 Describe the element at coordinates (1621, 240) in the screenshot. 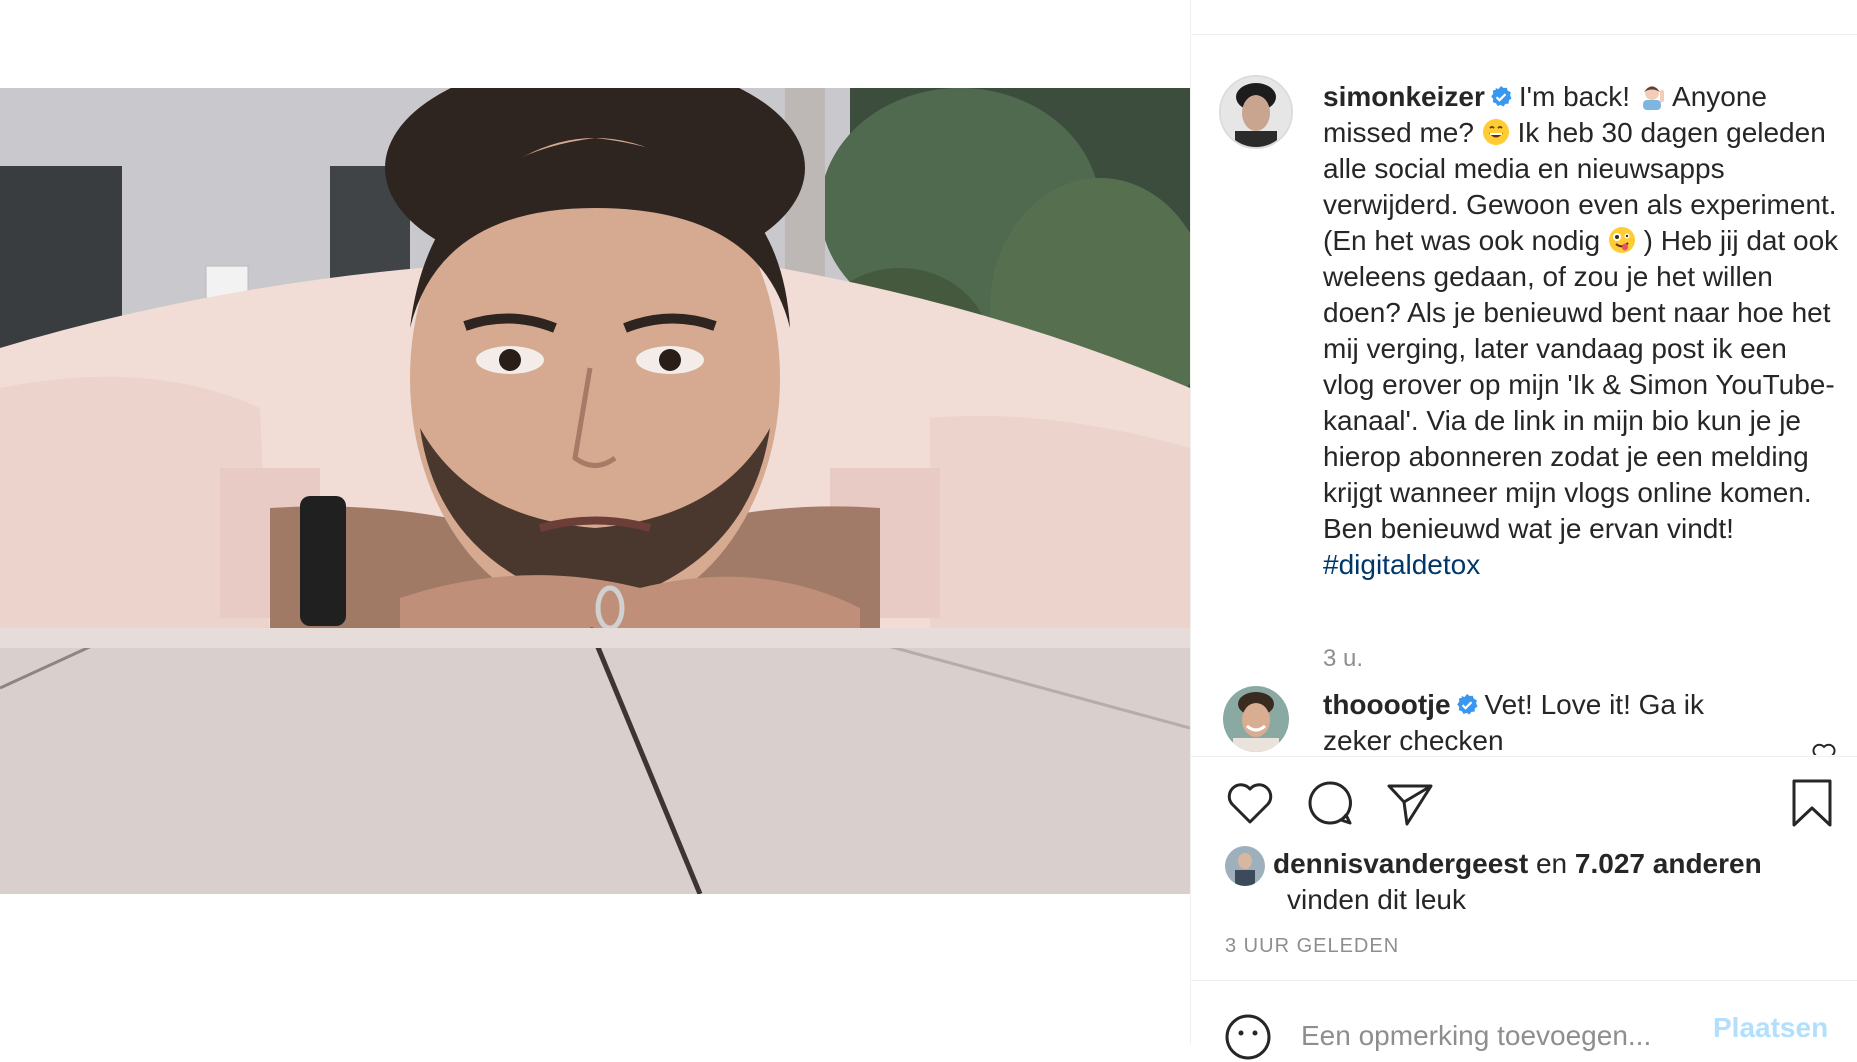

I see `zany-face-emoji-icon` at that location.